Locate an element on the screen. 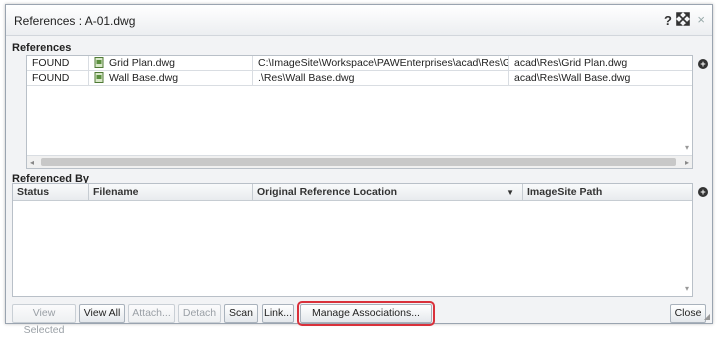 This screenshot has height=339, width=717. expand-referenced-by-icon: + is located at coordinates (703, 192).